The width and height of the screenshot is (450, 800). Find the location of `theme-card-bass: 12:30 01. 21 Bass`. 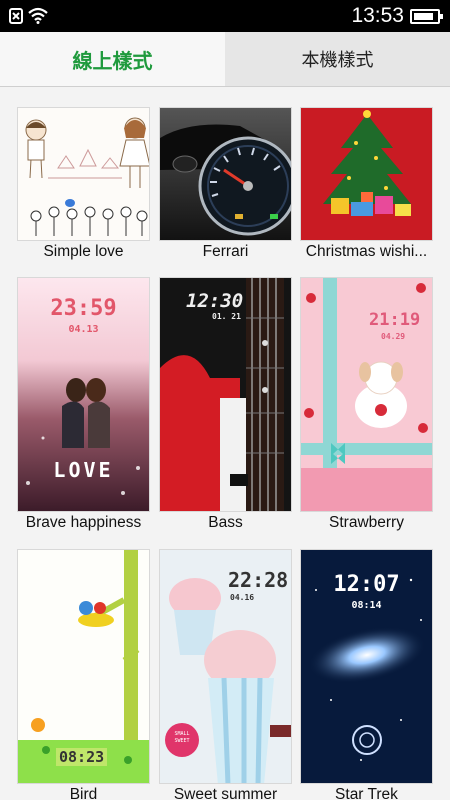

theme-card-bass: 12:30 01. 21 Bass is located at coordinates (225, 404).